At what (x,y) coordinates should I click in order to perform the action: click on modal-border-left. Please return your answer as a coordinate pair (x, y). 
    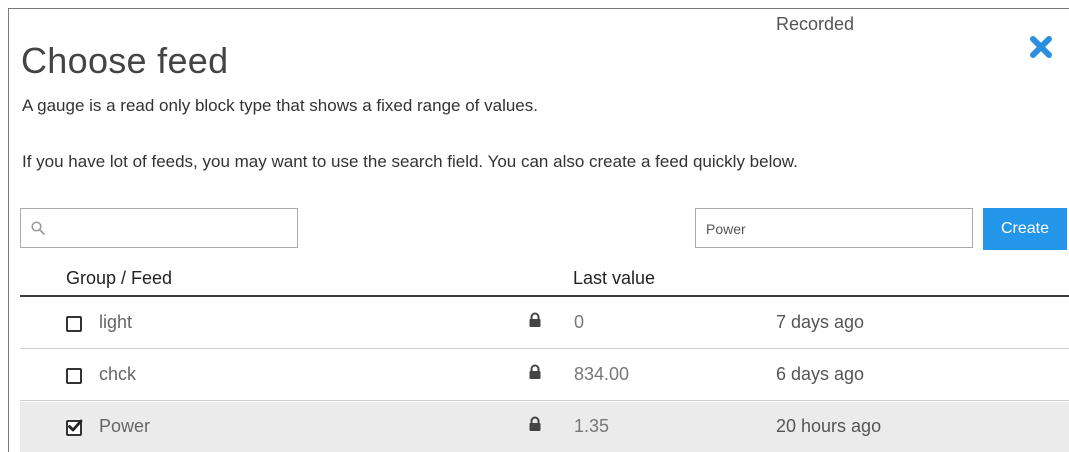
    Looking at the image, I should click on (8, 230).